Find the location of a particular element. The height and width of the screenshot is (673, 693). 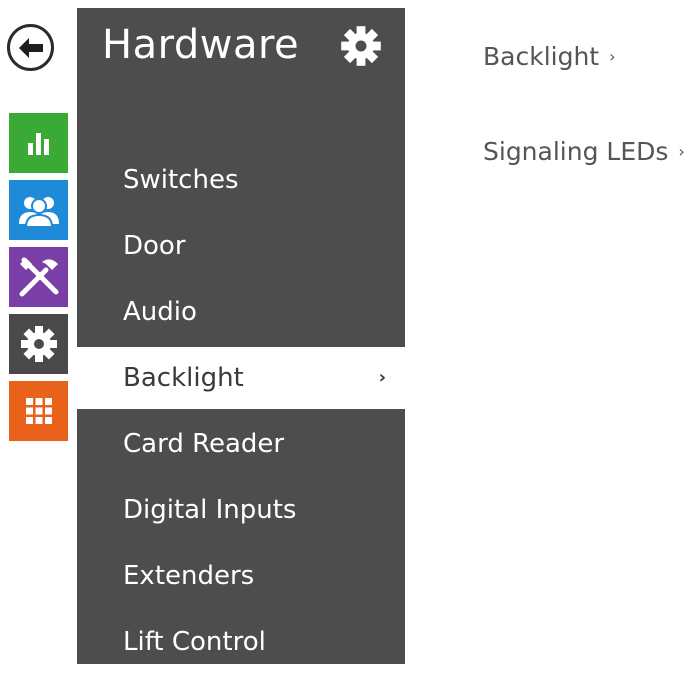

link-label: Signaling LEDs is located at coordinates (576, 151).